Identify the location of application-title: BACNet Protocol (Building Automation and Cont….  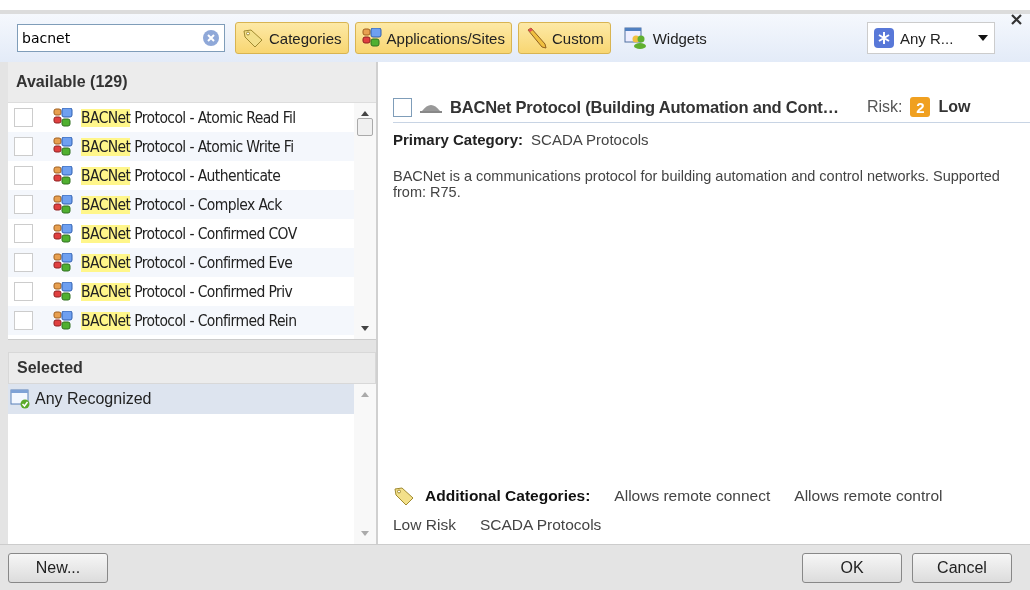
(644, 107).